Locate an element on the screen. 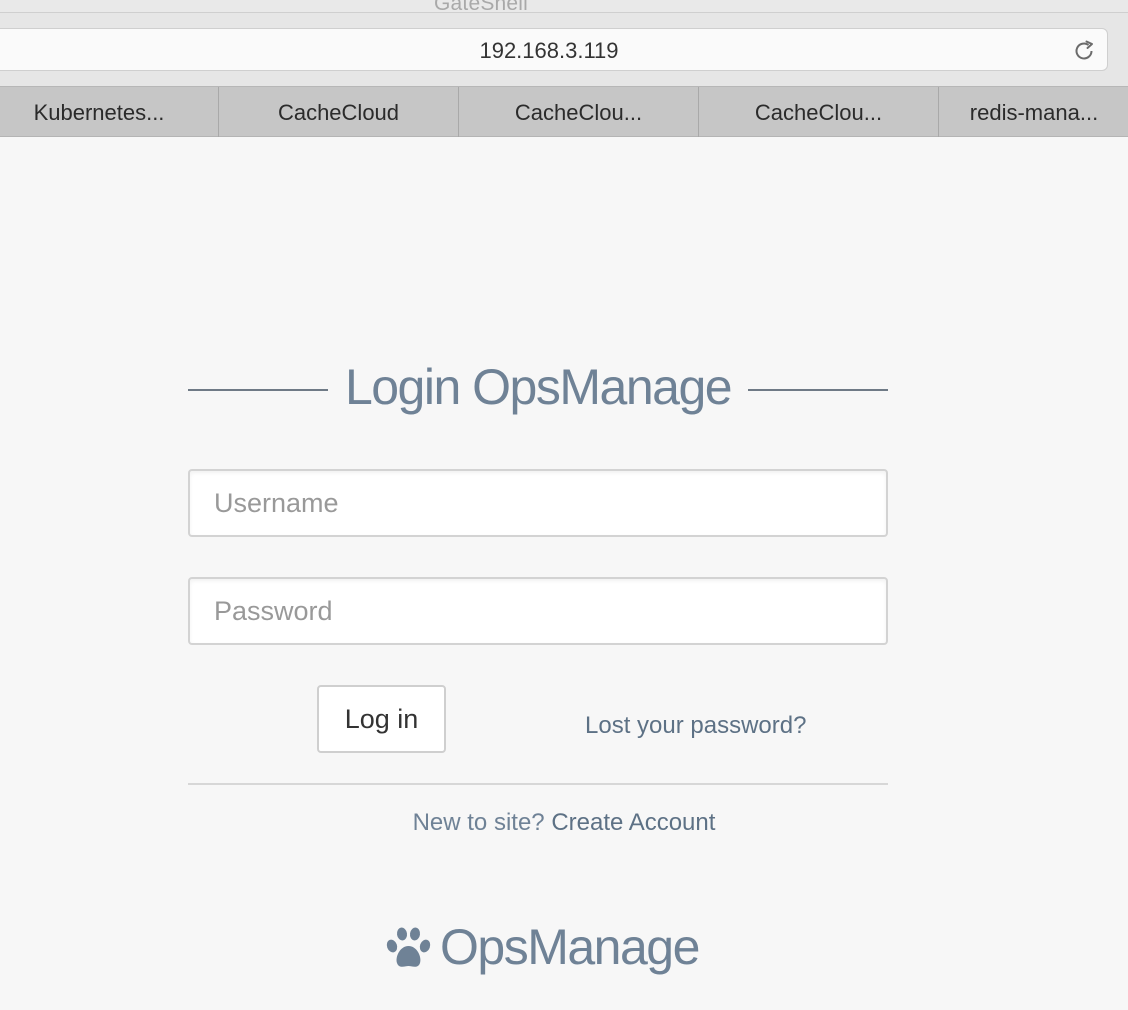 The width and height of the screenshot is (1128, 1010). window-title: GateShell is located at coordinates (481, 6).